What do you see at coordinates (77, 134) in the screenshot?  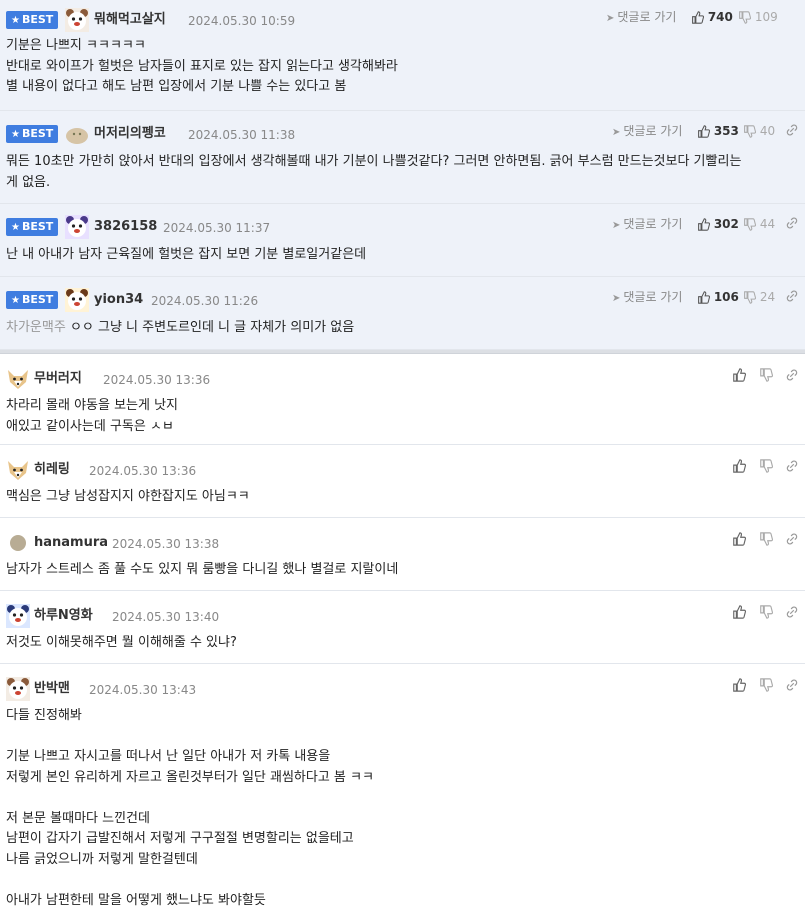 I see `round-blob-avatar` at bounding box center [77, 134].